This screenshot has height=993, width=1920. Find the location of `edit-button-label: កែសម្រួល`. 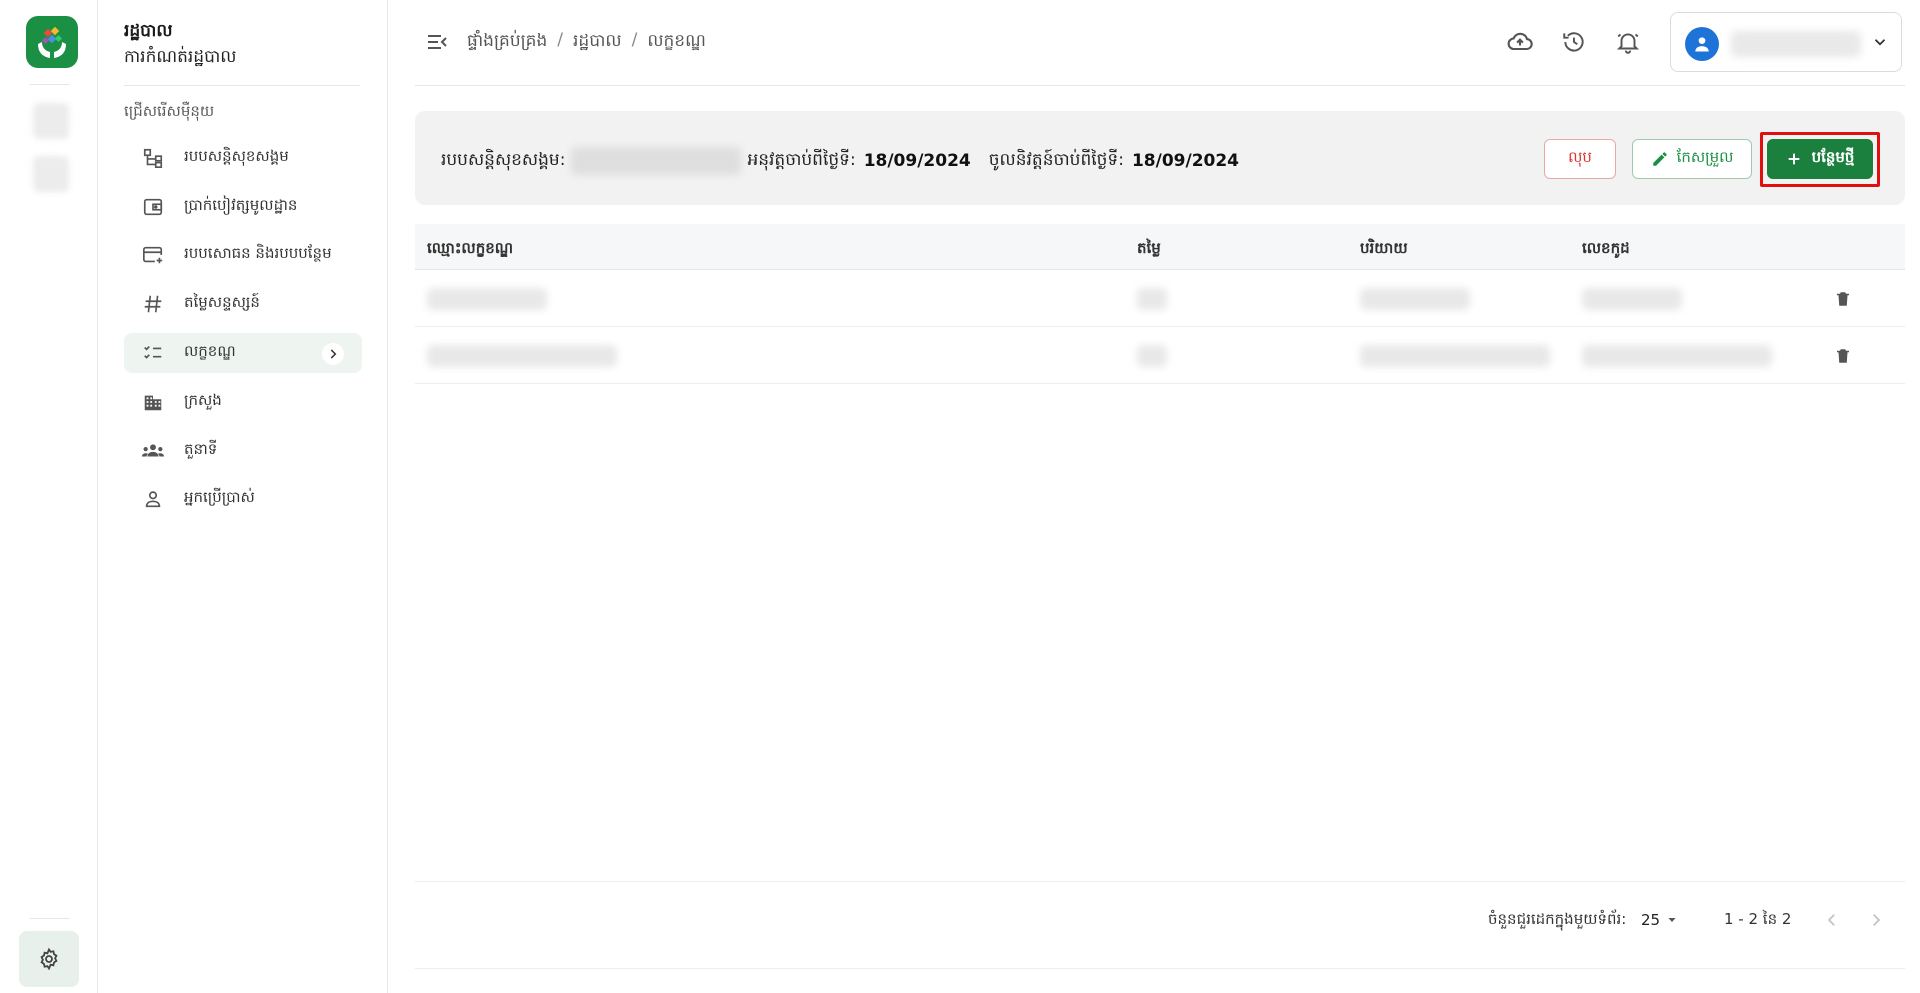

edit-button-label: កែសម្រួល is located at coordinates (1705, 157).